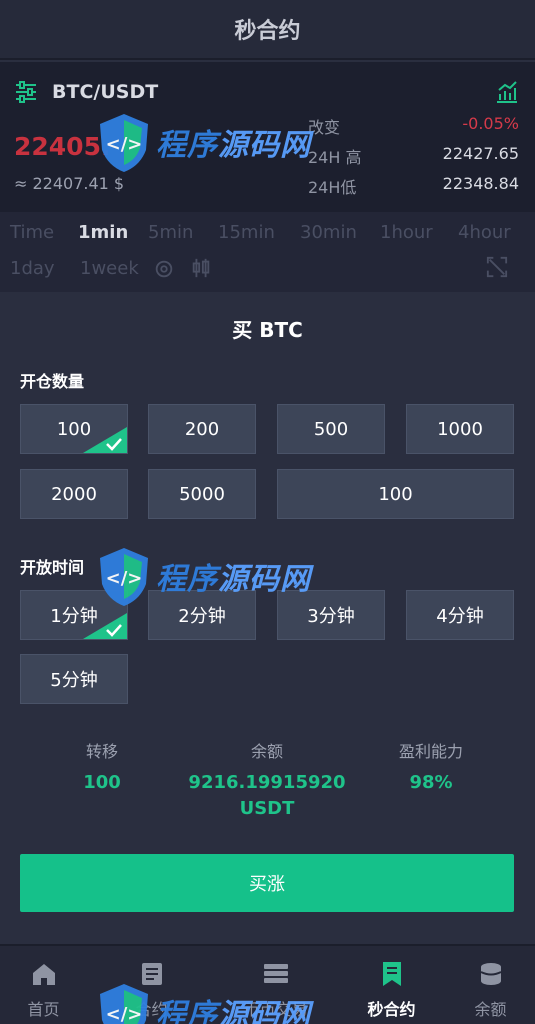 The image size is (535, 1024). I want to click on amount-input: 100, so click(395, 494).